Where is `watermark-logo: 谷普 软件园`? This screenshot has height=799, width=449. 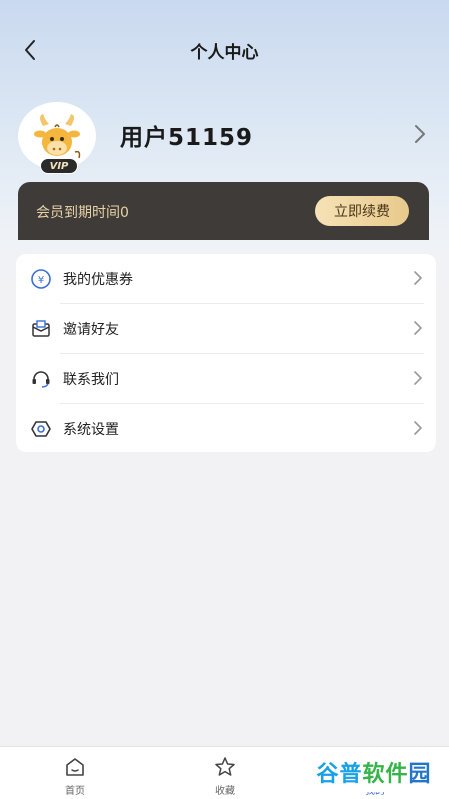 watermark-logo: 谷普 软件园 is located at coordinates (374, 772).